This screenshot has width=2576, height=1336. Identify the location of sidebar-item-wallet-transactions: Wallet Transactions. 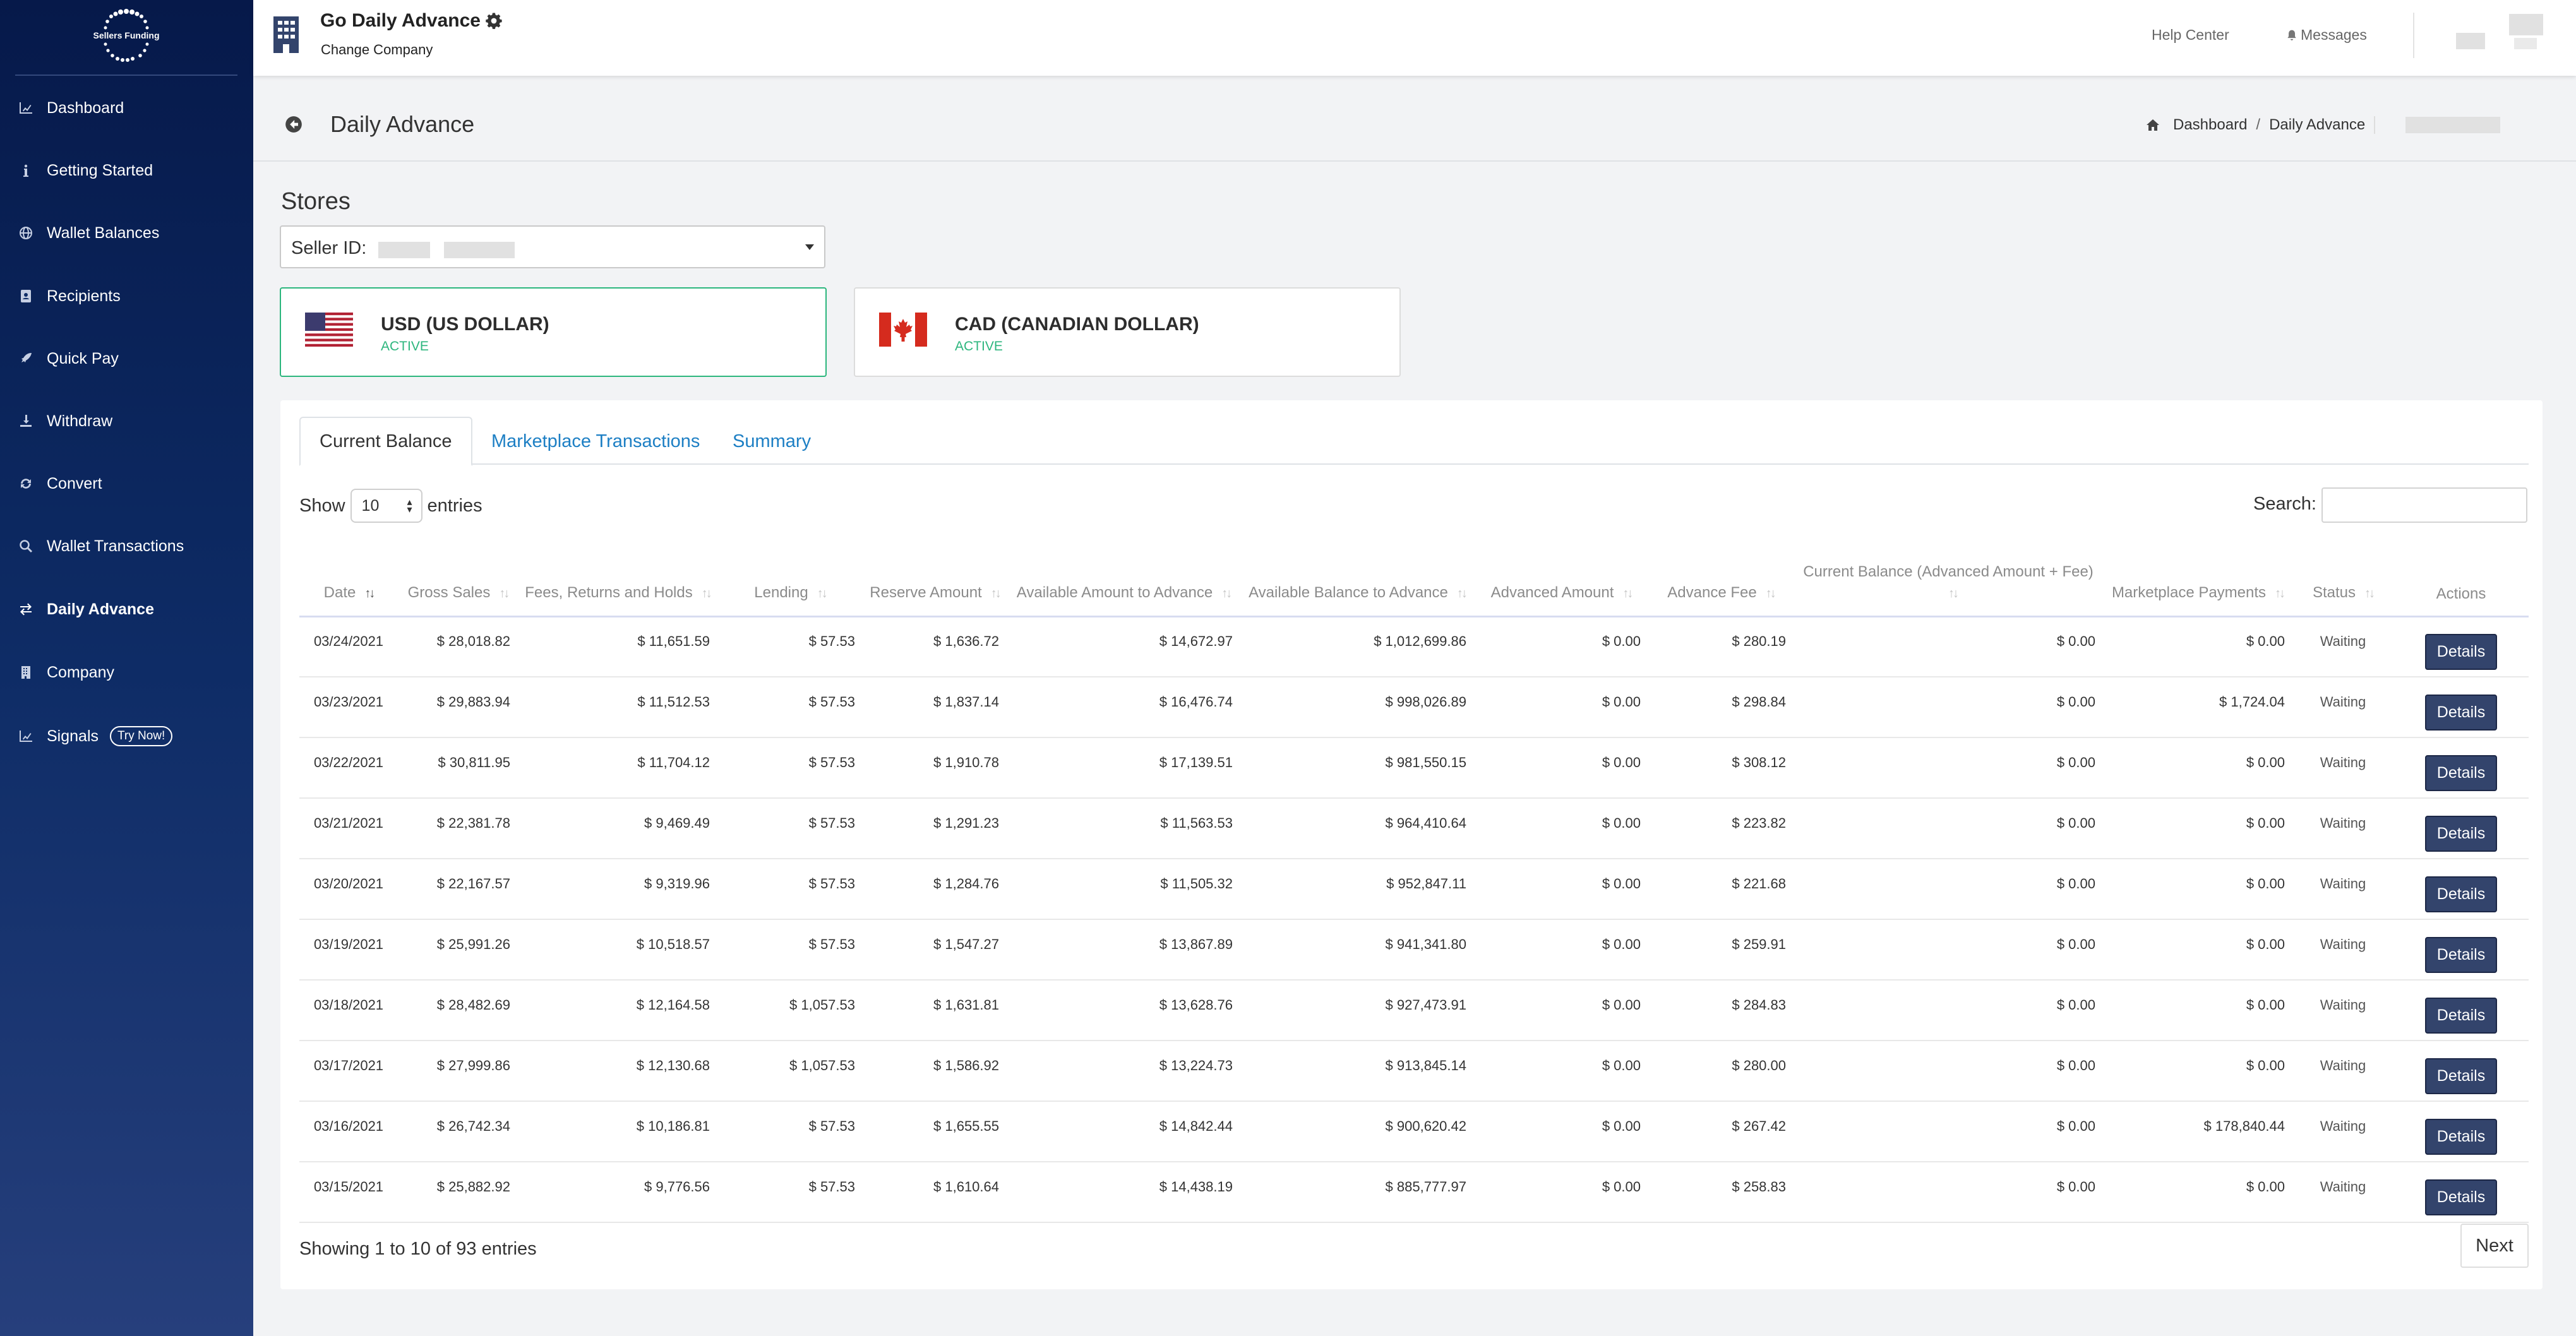
(126, 546).